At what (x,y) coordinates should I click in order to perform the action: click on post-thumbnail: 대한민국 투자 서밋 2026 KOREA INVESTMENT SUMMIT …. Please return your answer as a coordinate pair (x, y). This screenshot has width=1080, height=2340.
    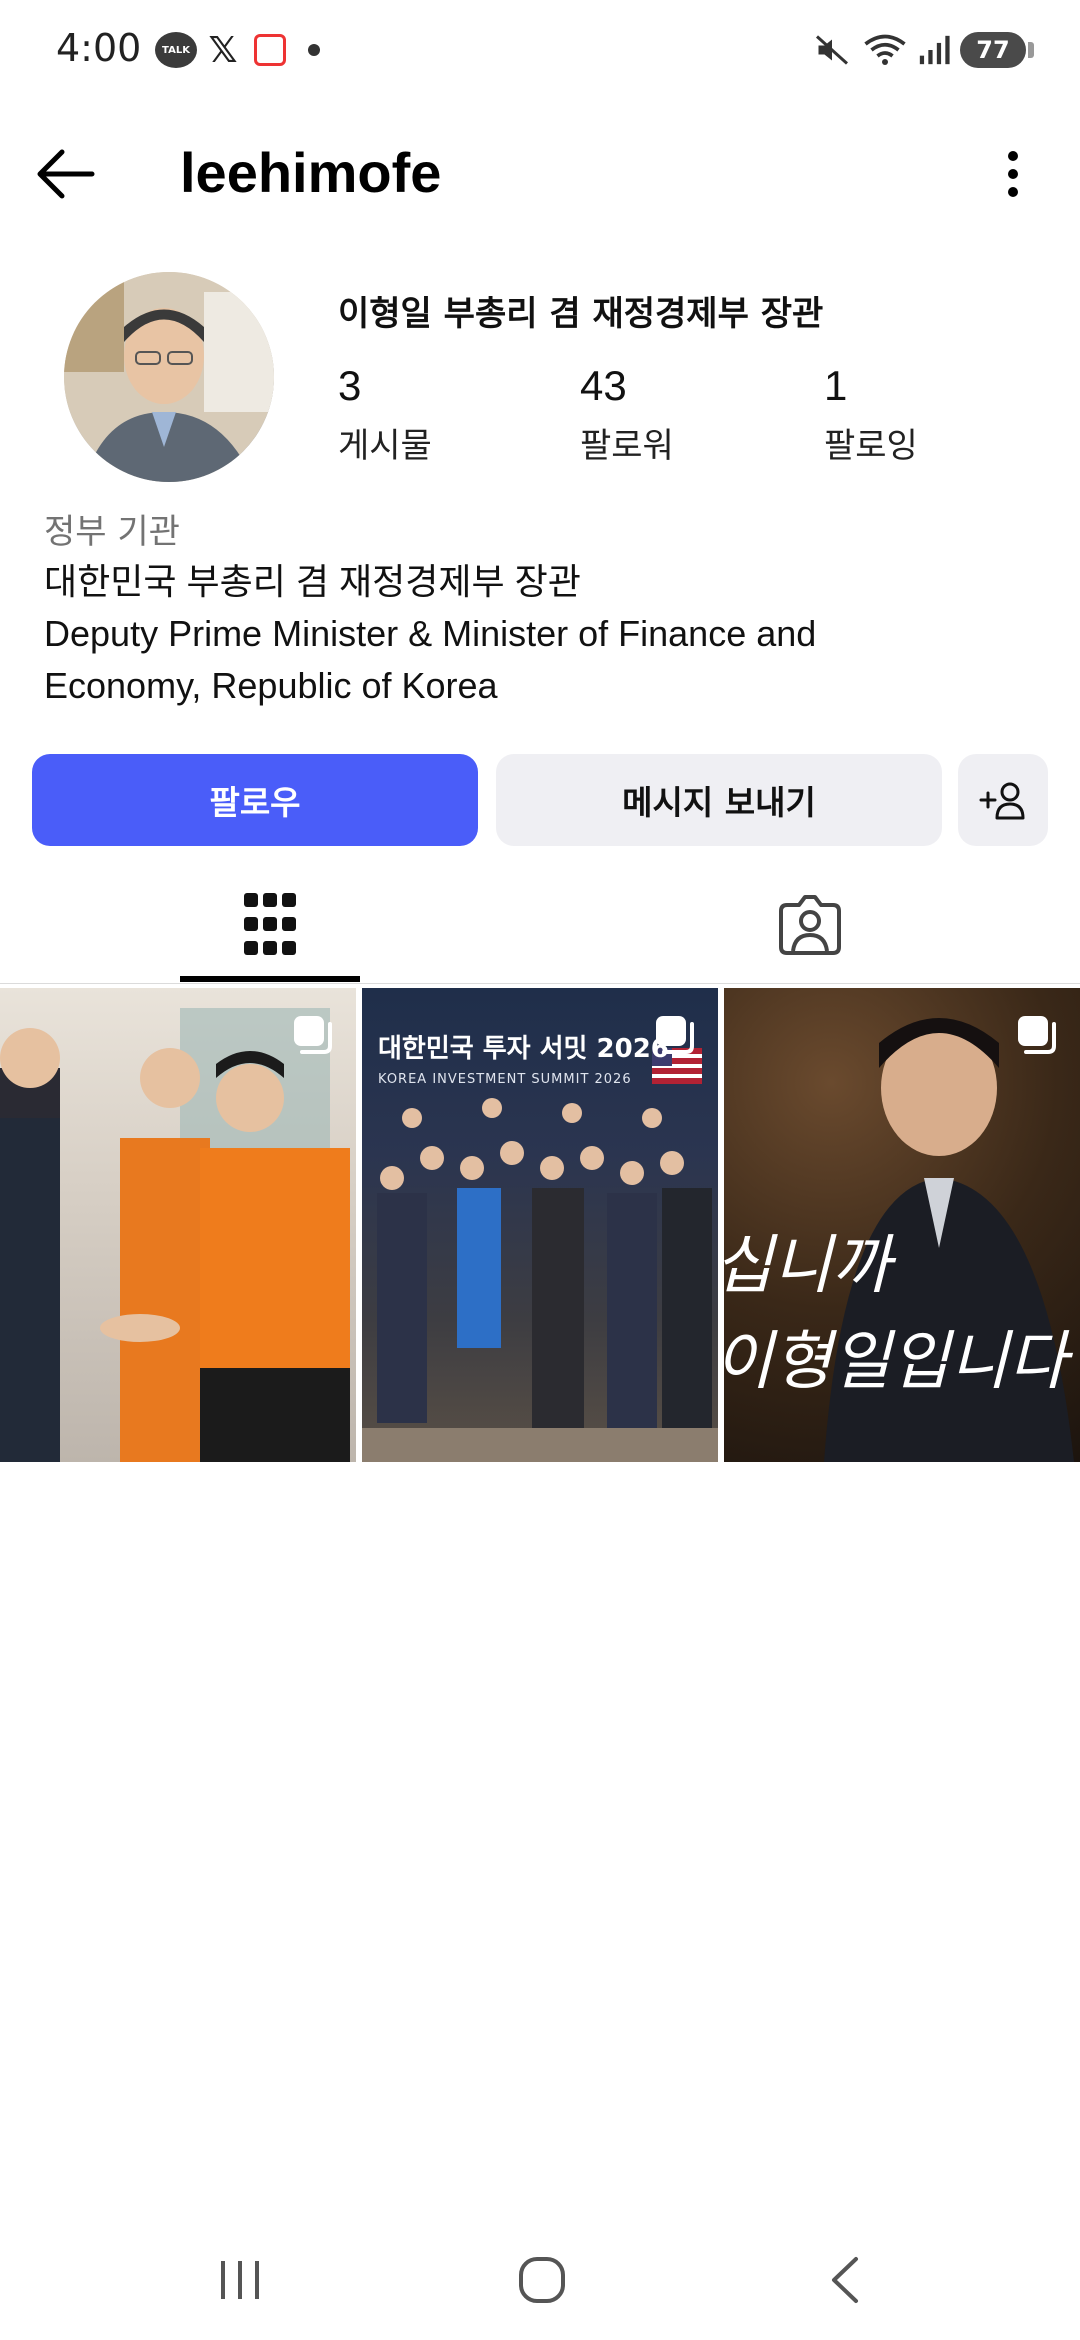
    Looking at the image, I should click on (540, 1225).